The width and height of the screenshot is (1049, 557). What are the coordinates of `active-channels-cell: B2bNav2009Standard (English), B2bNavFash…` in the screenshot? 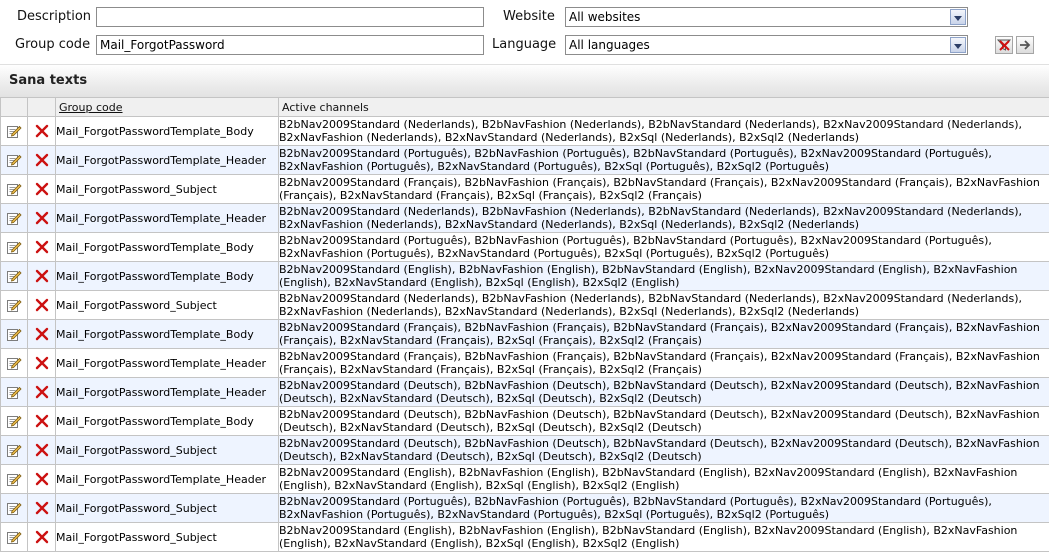 It's located at (663, 276).